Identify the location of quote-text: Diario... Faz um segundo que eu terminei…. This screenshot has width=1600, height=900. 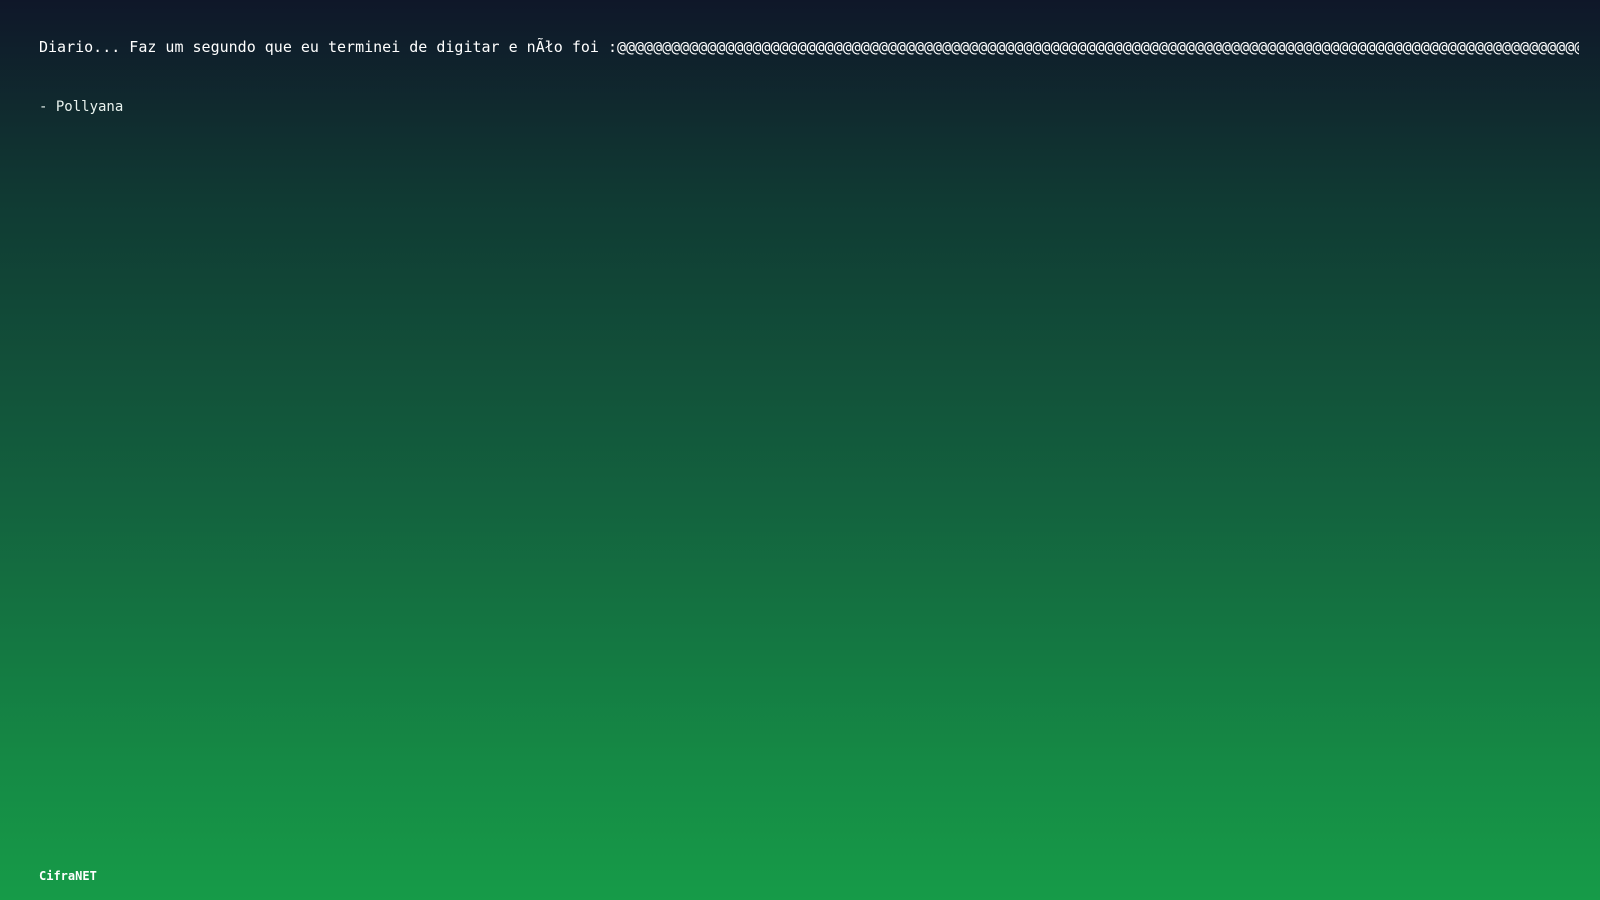
(809, 47).